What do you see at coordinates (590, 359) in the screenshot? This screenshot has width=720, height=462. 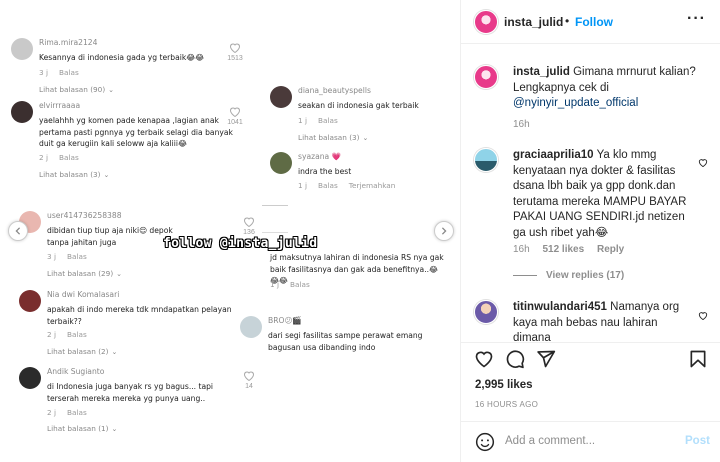 I see `action-bar` at bounding box center [590, 359].